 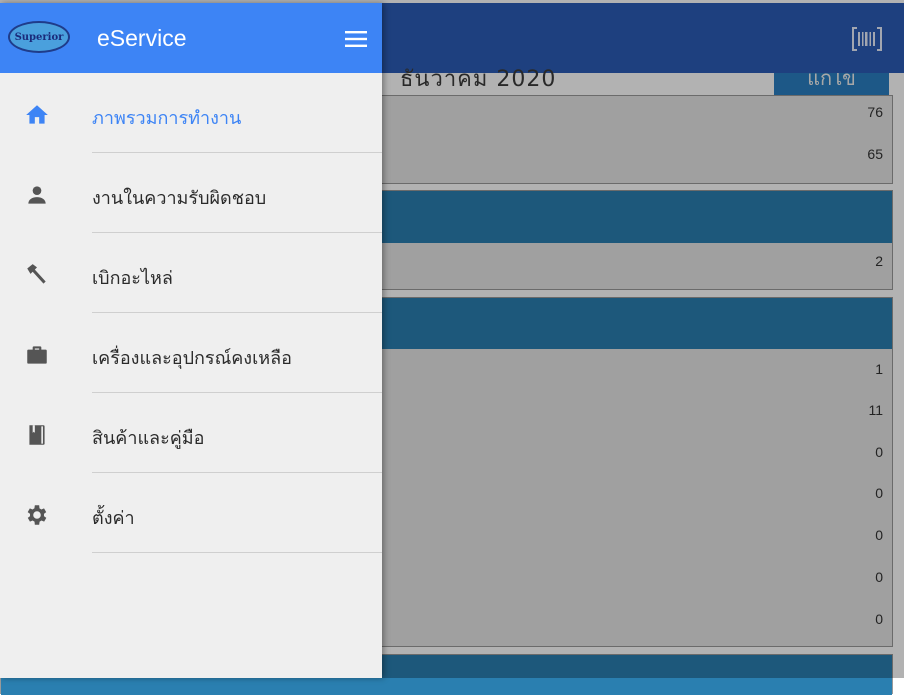 I want to click on book-icon, so click(x=37, y=435).